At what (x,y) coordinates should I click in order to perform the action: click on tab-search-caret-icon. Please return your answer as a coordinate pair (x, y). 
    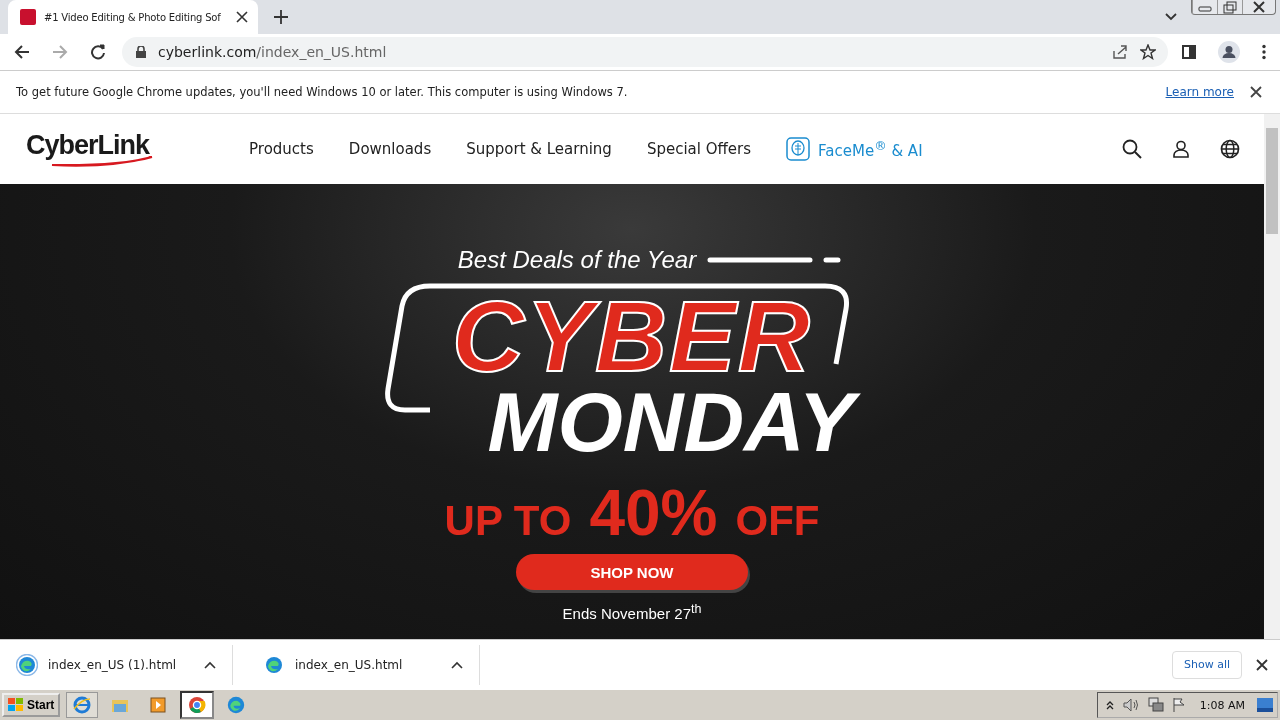
    Looking at the image, I should click on (1171, 17).